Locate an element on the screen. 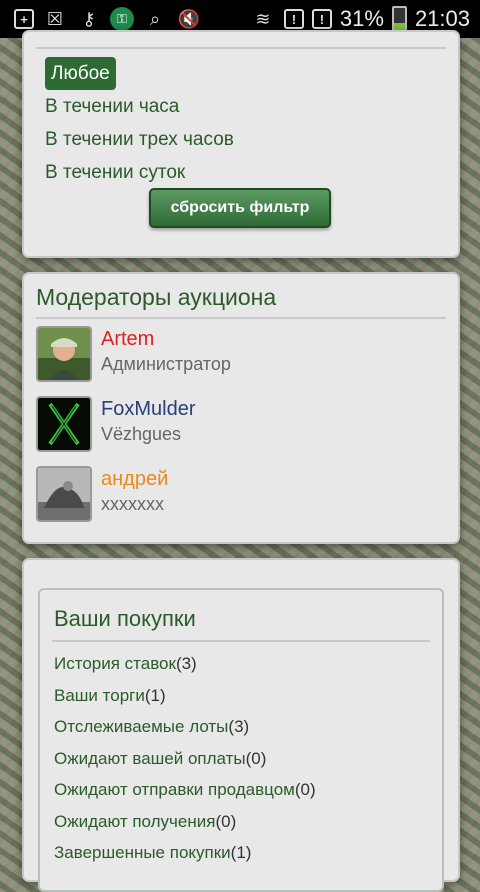 The width and height of the screenshot is (480, 892). purchases-title: Ваши покупки is located at coordinates (125, 618).